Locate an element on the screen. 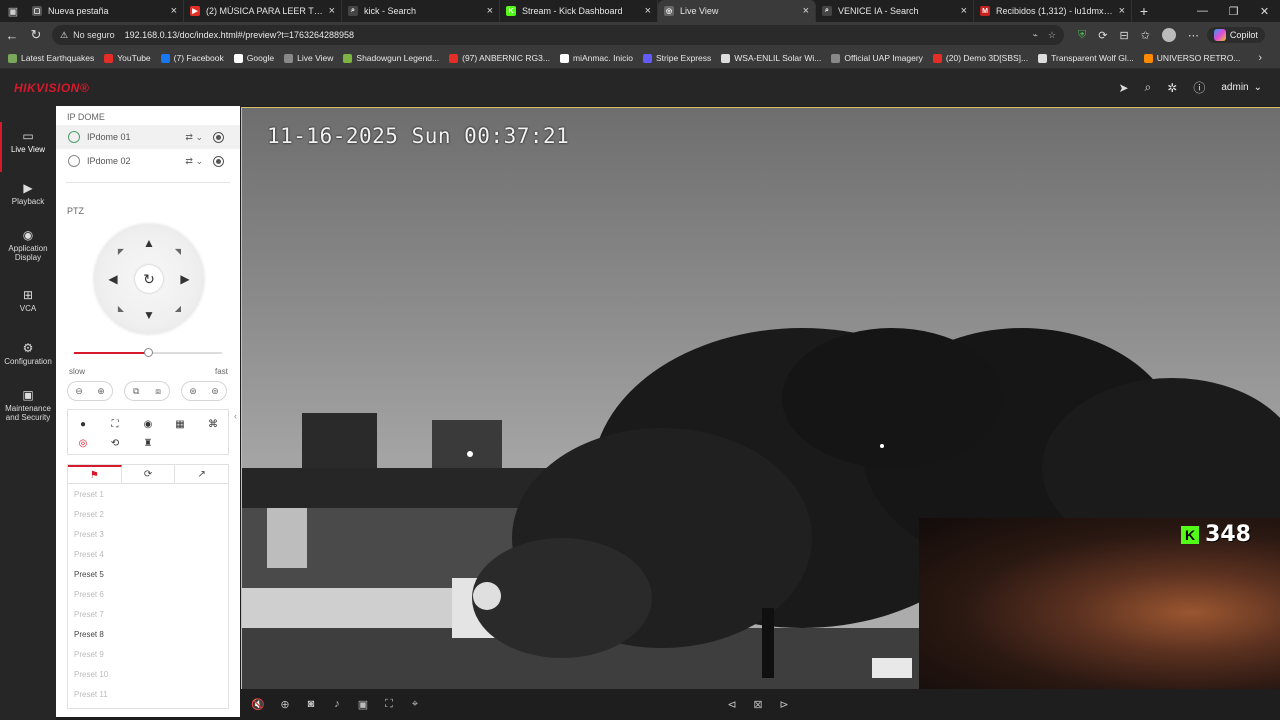  browser-tab: K Stream - Kick Dashboard × is located at coordinates (579, 11).